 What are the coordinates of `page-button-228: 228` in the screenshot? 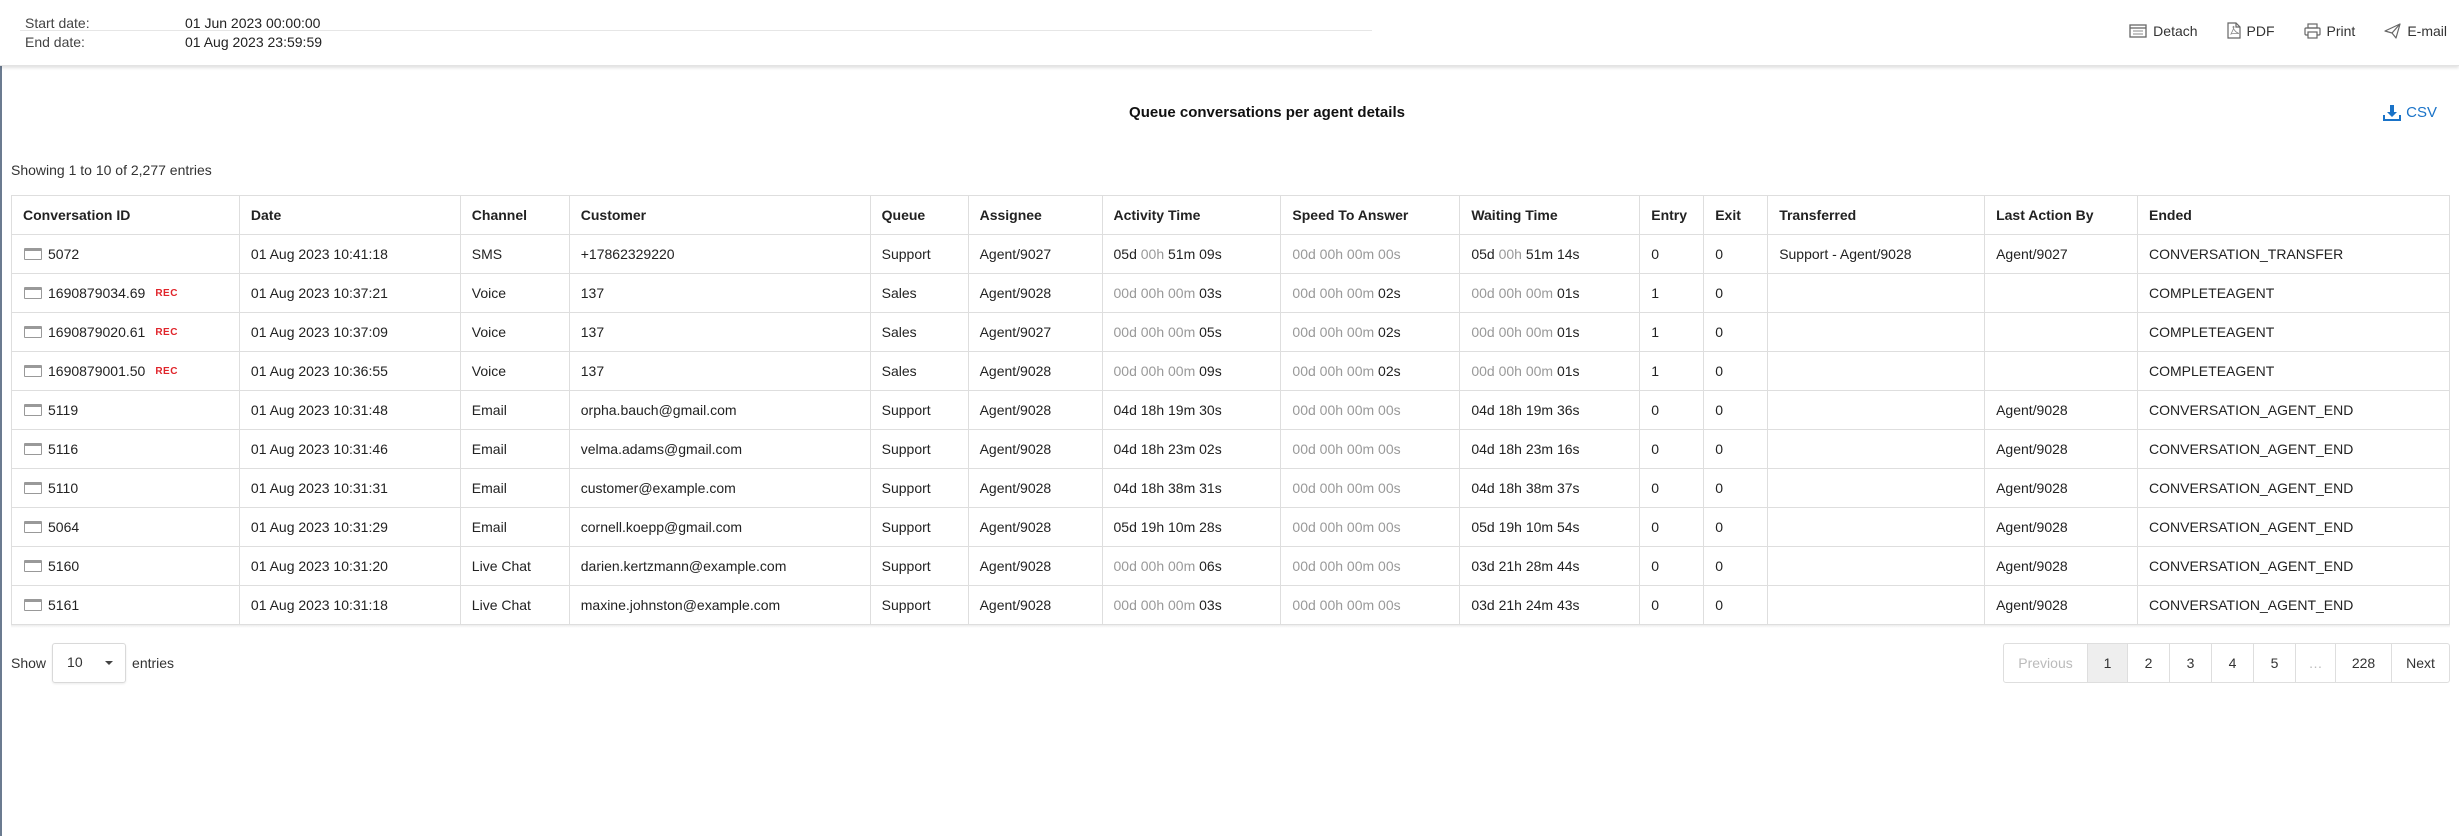 It's located at (2364, 663).